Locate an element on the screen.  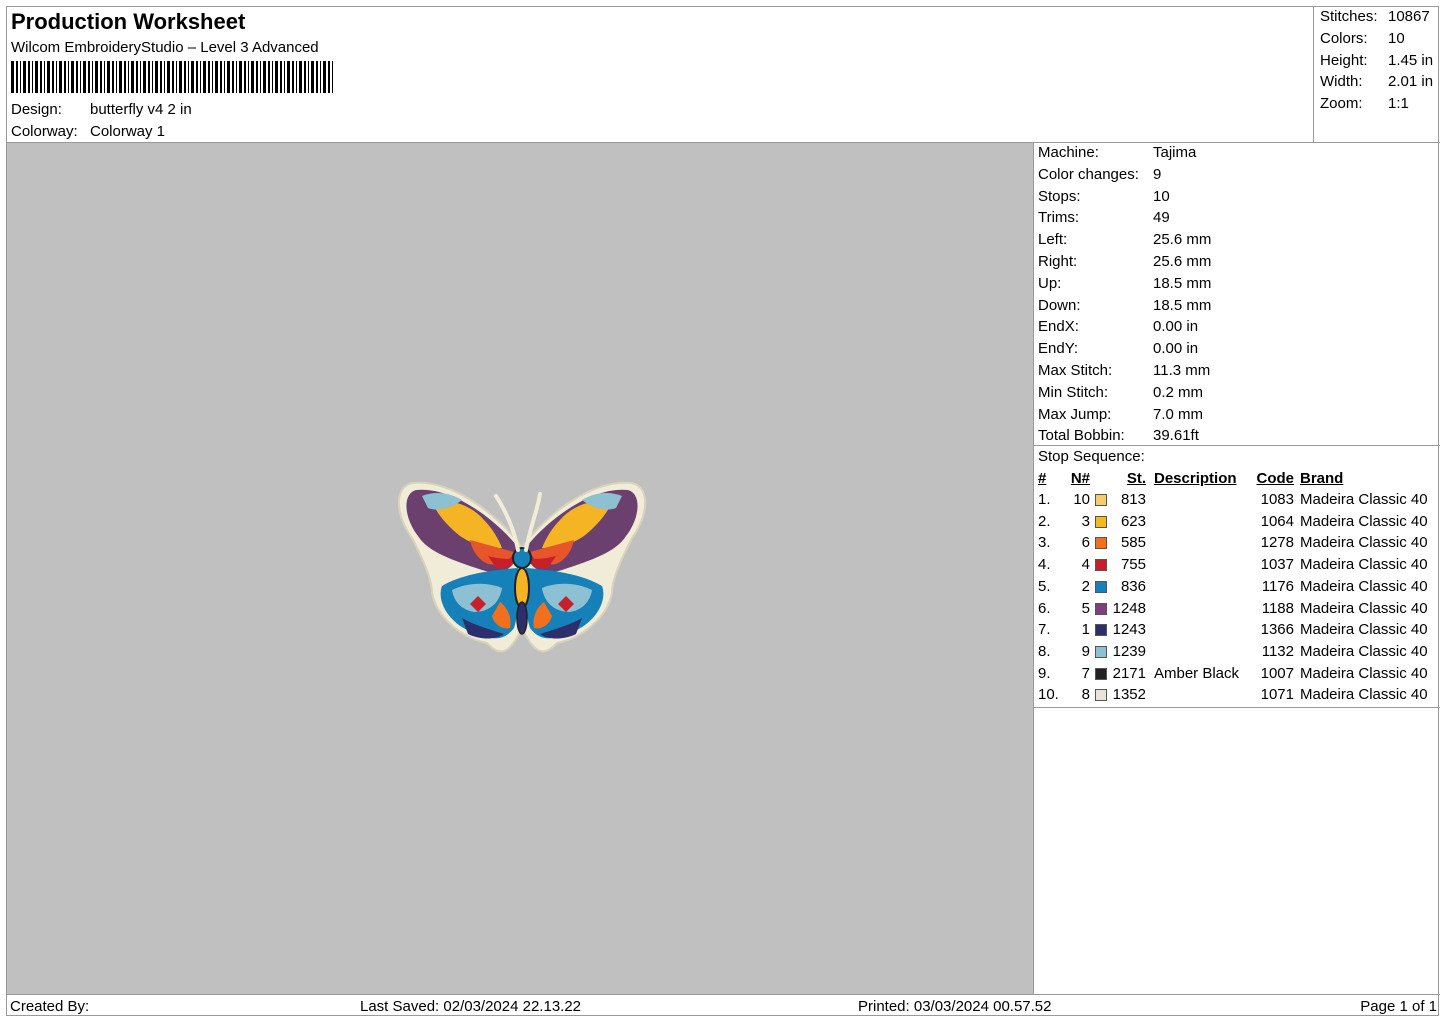
machine-info-label: Trims: is located at coordinates (1059, 218).